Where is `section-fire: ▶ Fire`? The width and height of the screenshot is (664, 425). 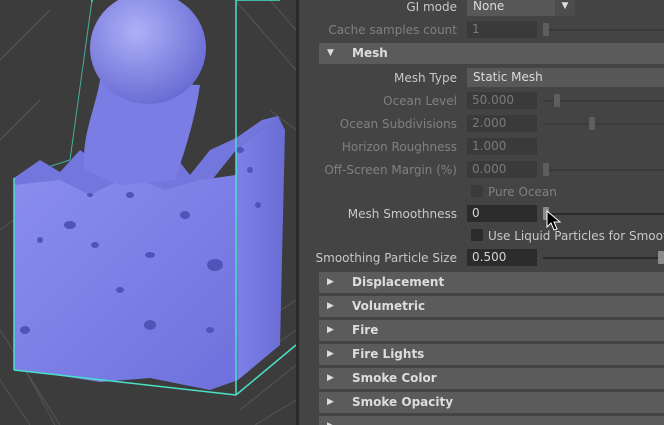
section-fire: ▶ Fire is located at coordinates (491, 330).